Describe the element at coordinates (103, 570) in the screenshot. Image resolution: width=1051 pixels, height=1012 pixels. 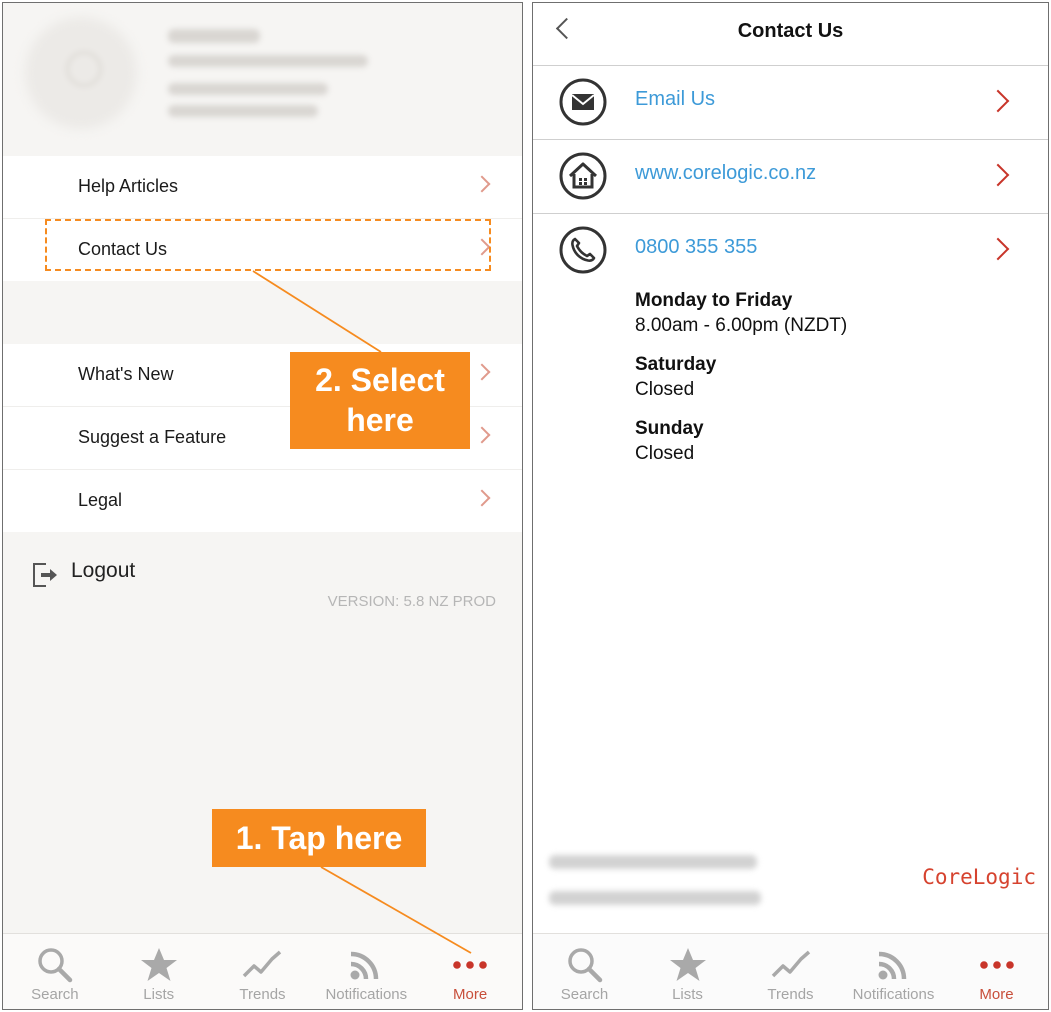
I see `logout-label: Logout` at that location.